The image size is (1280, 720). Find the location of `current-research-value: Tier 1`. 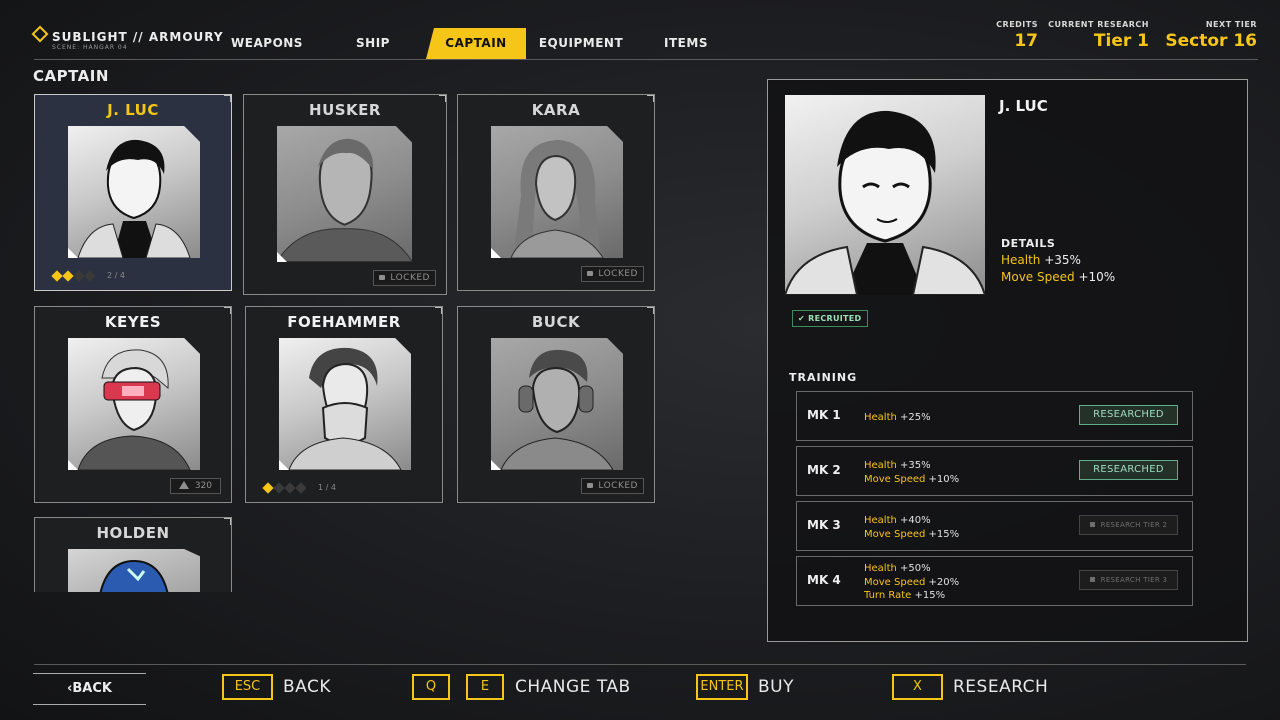

current-research-value: Tier 1 is located at coordinates (1121, 41).